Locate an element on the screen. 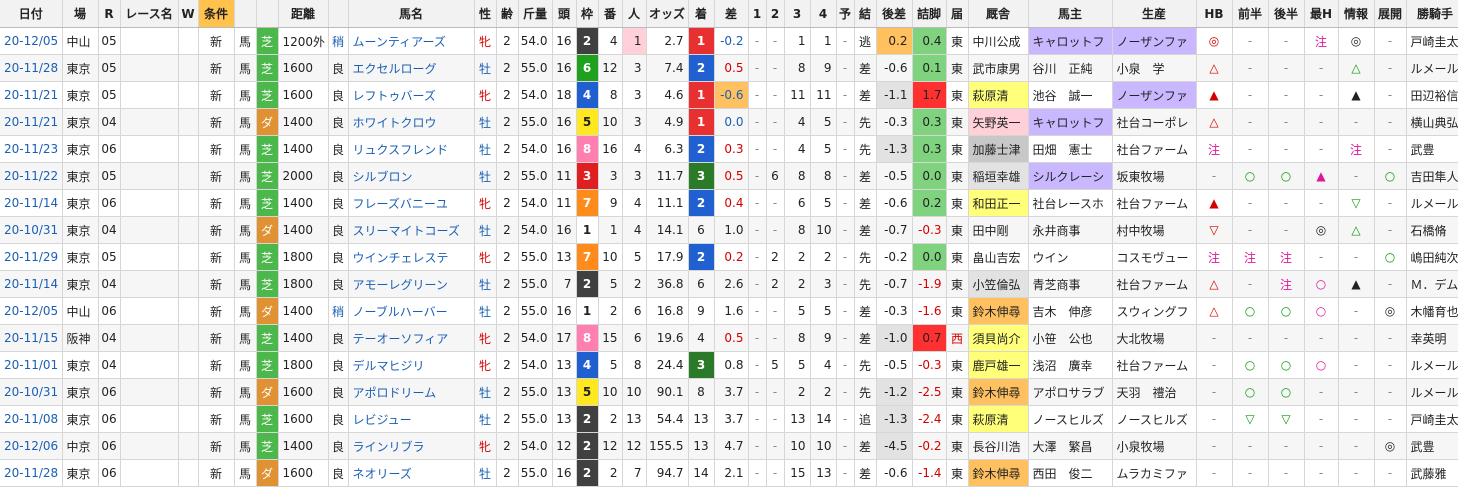 This screenshot has height=487, width=1458. cell-tsume: 0.0 is located at coordinates (929, 176).